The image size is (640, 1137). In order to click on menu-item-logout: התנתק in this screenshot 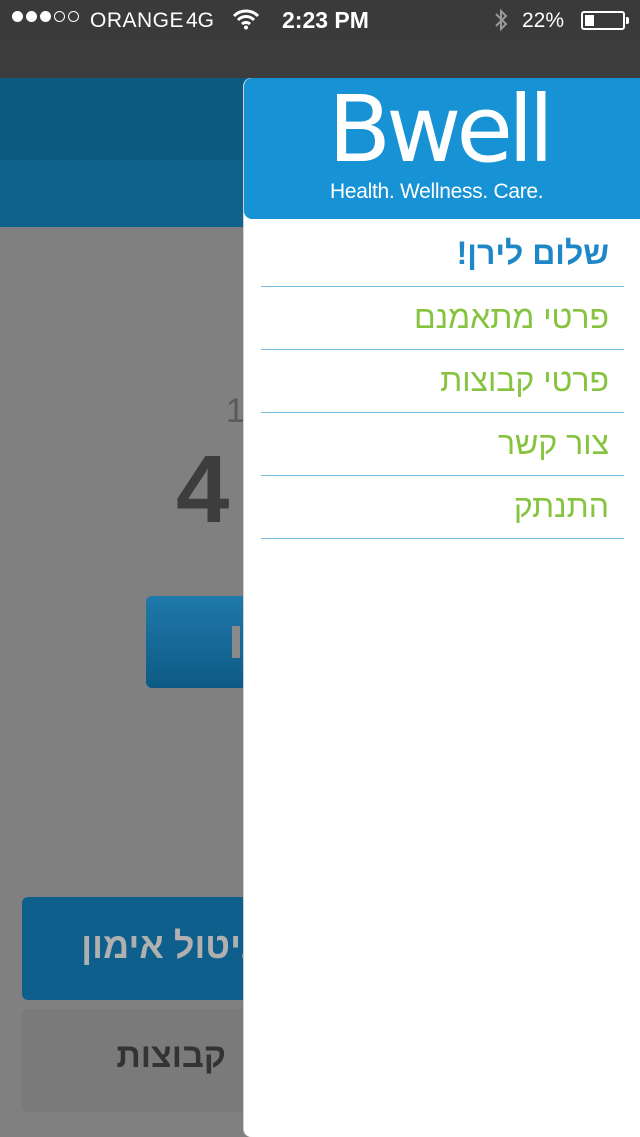, I will do `click(442, 507)`.